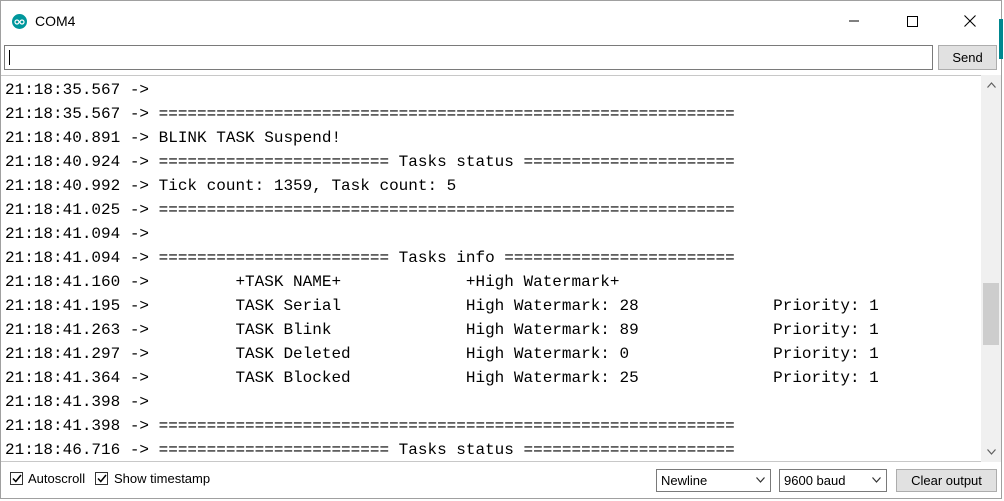 This screenshot has width=1004, height=501. Describe the element at coordinates (56, 479) in the screenshot. I see `autoscroll-label: Autoscroll` at that location.